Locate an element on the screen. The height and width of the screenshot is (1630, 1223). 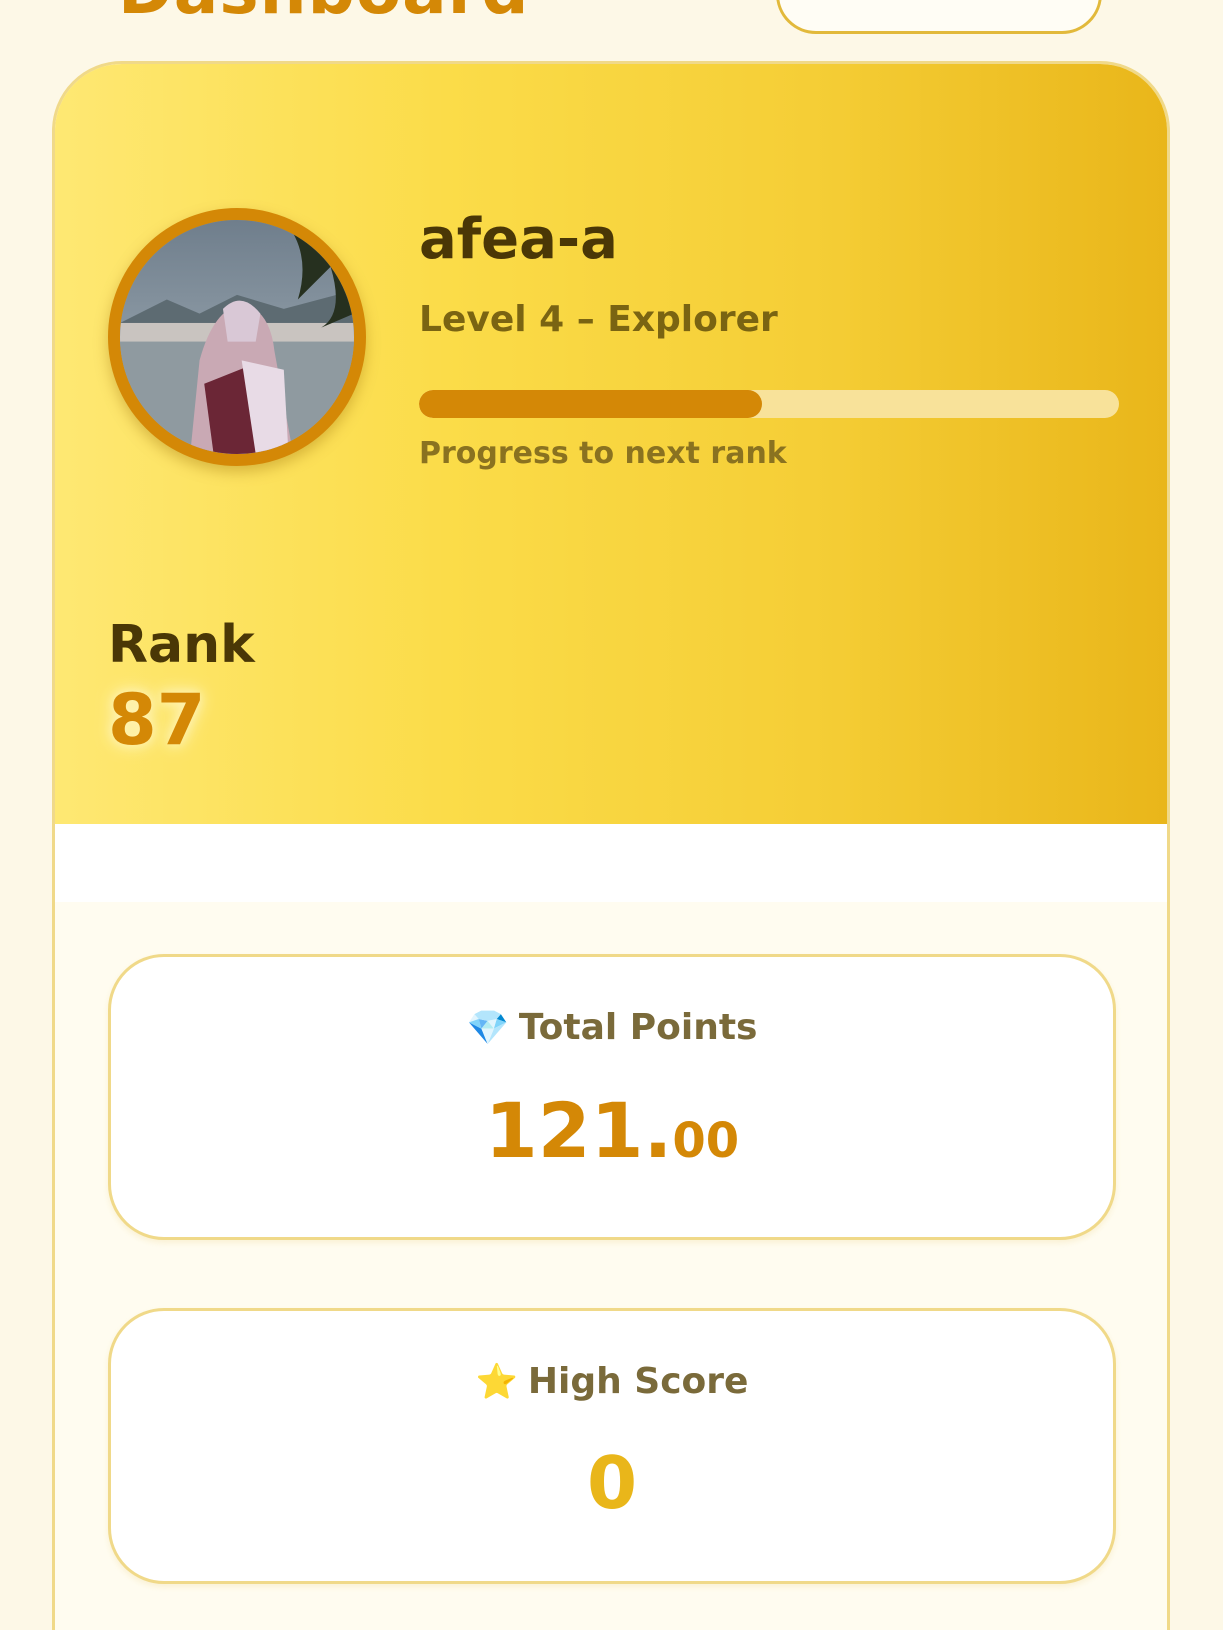
total-points-integer: 121. is located at coordinates (578, 1130).